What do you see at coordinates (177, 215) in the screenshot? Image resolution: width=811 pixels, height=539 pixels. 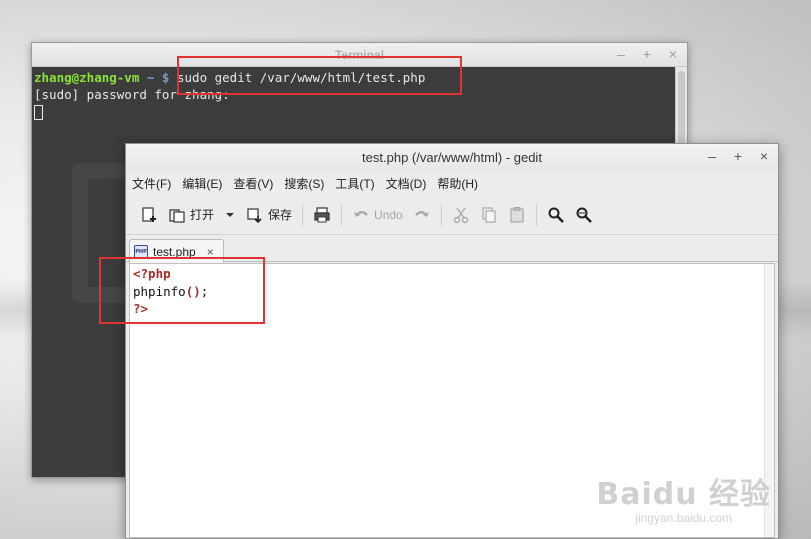 I see `open-folder-icon` at bounding box center [177, 215].